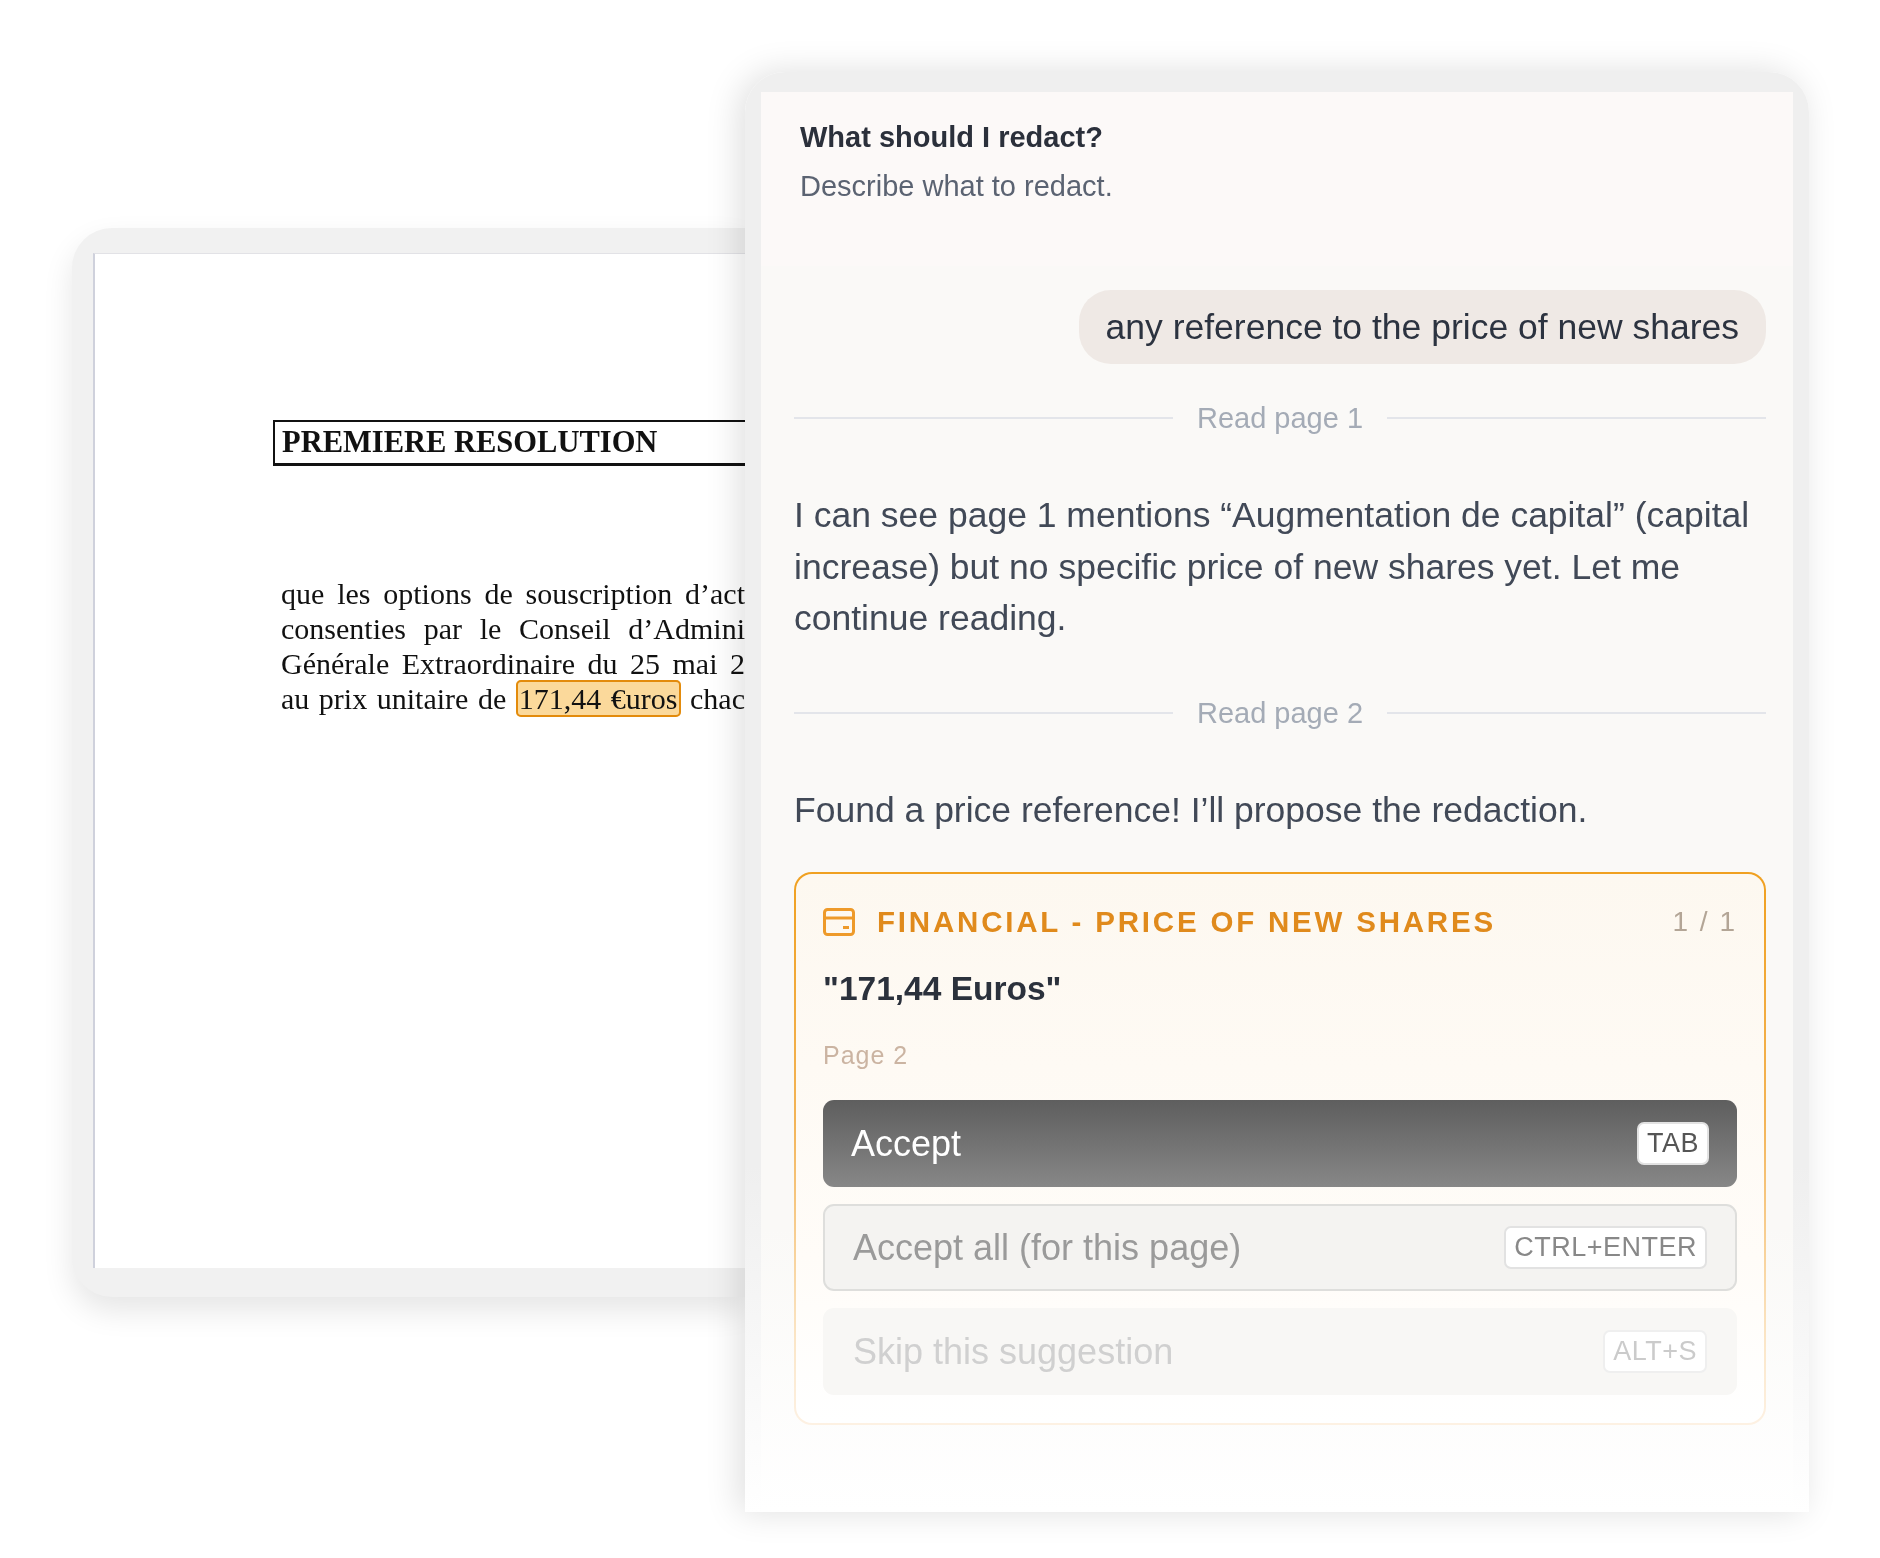  Describe the element at coordinates (1704, 922) in the screenshot. I see `suggestion-counter: 1 / 1` at that location.